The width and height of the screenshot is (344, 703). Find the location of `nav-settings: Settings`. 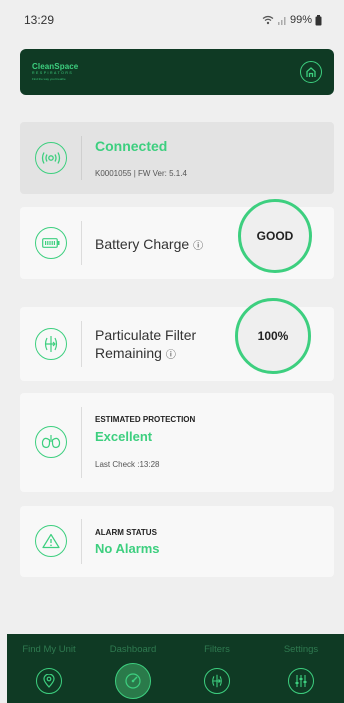

nav-settings: Settings is located at coordinates (301, 668).